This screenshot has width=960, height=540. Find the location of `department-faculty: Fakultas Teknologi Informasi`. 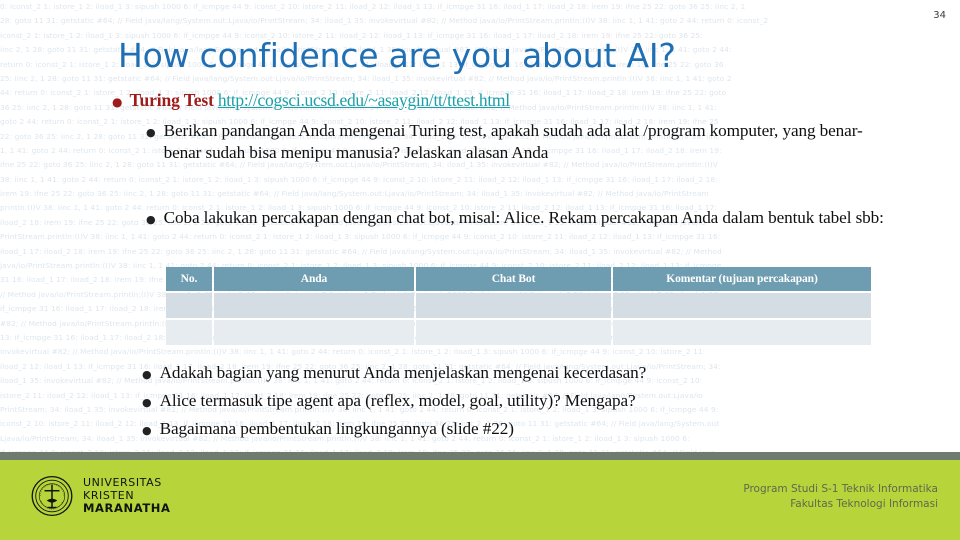

department-faculty: Fakultas Teknologi Informasi is located at coordinates (864, 504).